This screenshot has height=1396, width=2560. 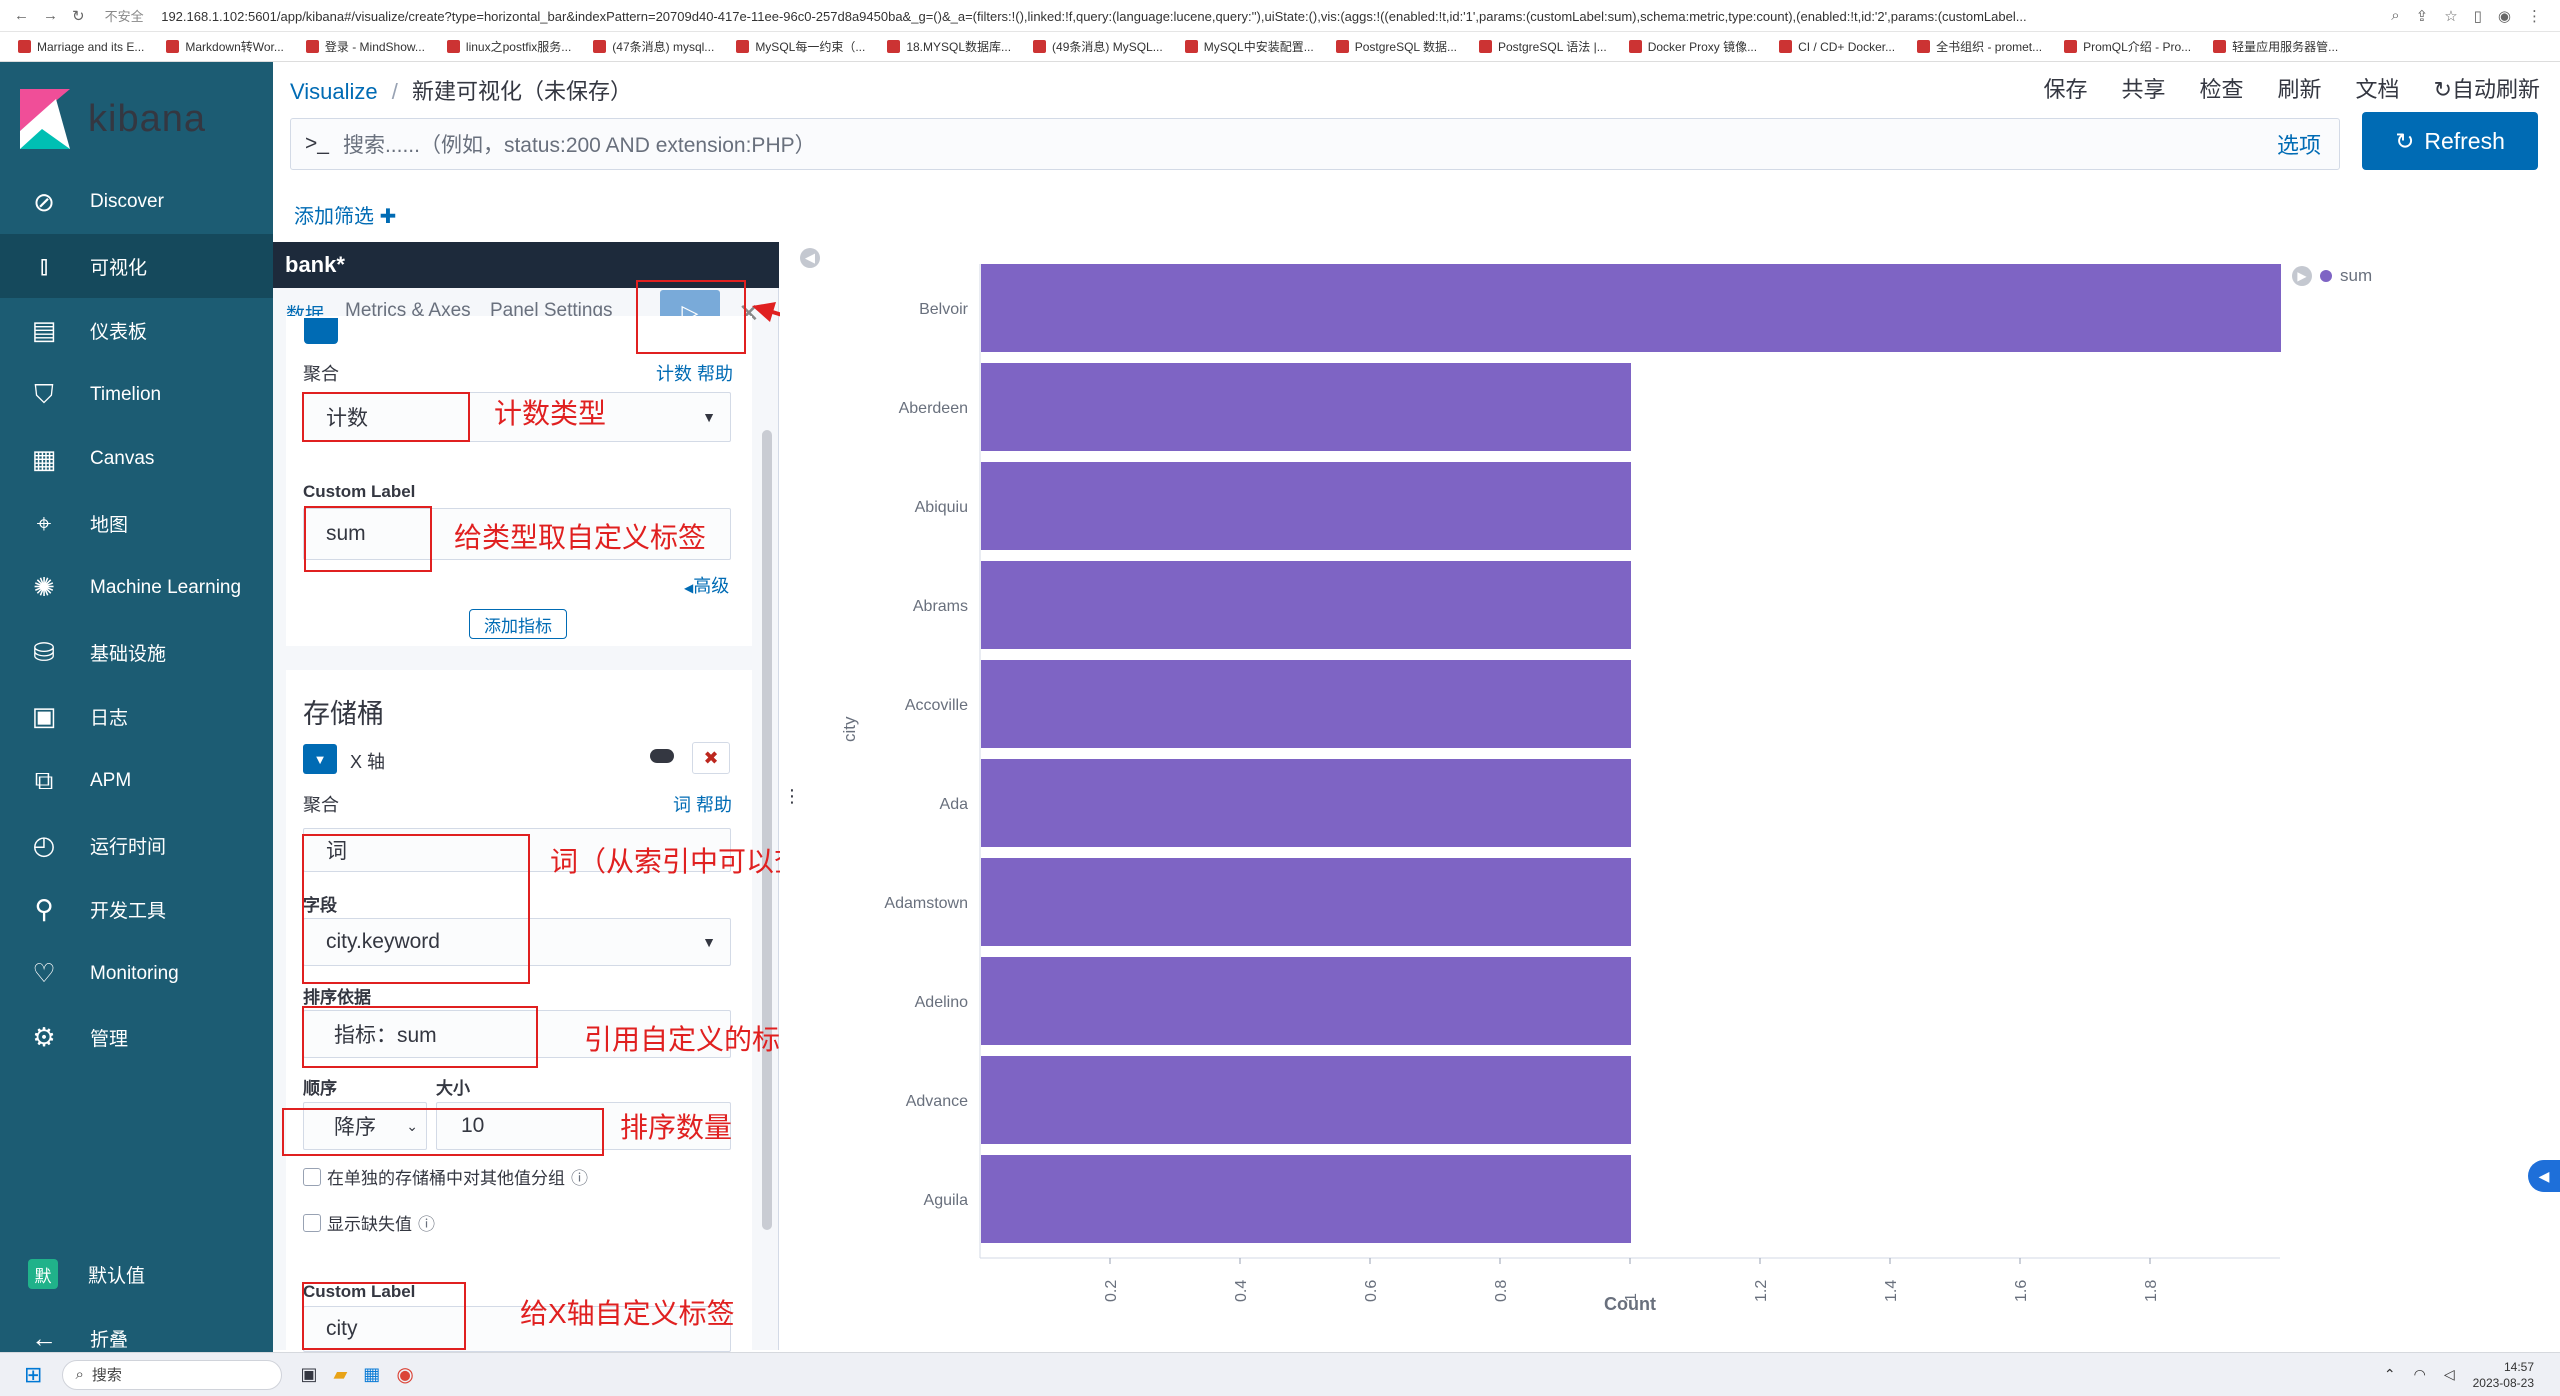 I want to click on show-missing-checkbox: 显示缺失值 ⓘ, so click(x=369, y=1222).